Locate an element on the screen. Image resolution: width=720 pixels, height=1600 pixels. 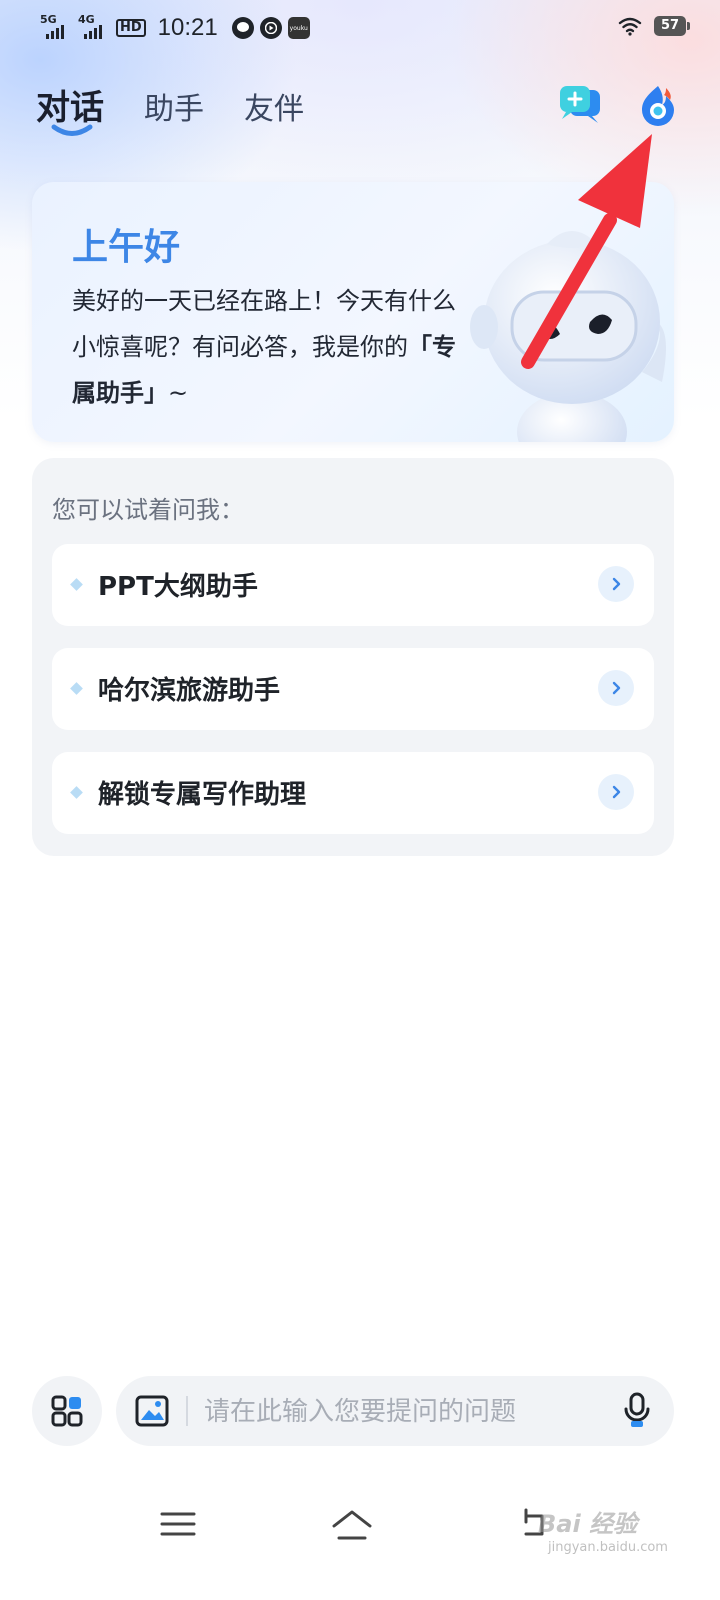
question-input-bar is located at coordinates (395, 1411).